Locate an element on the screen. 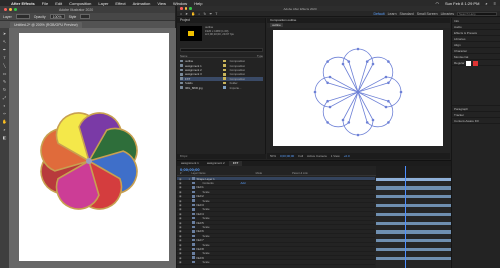 This screenshot has height=268, width=500. opacity-field: 100% is located at coordinates (57, 16).